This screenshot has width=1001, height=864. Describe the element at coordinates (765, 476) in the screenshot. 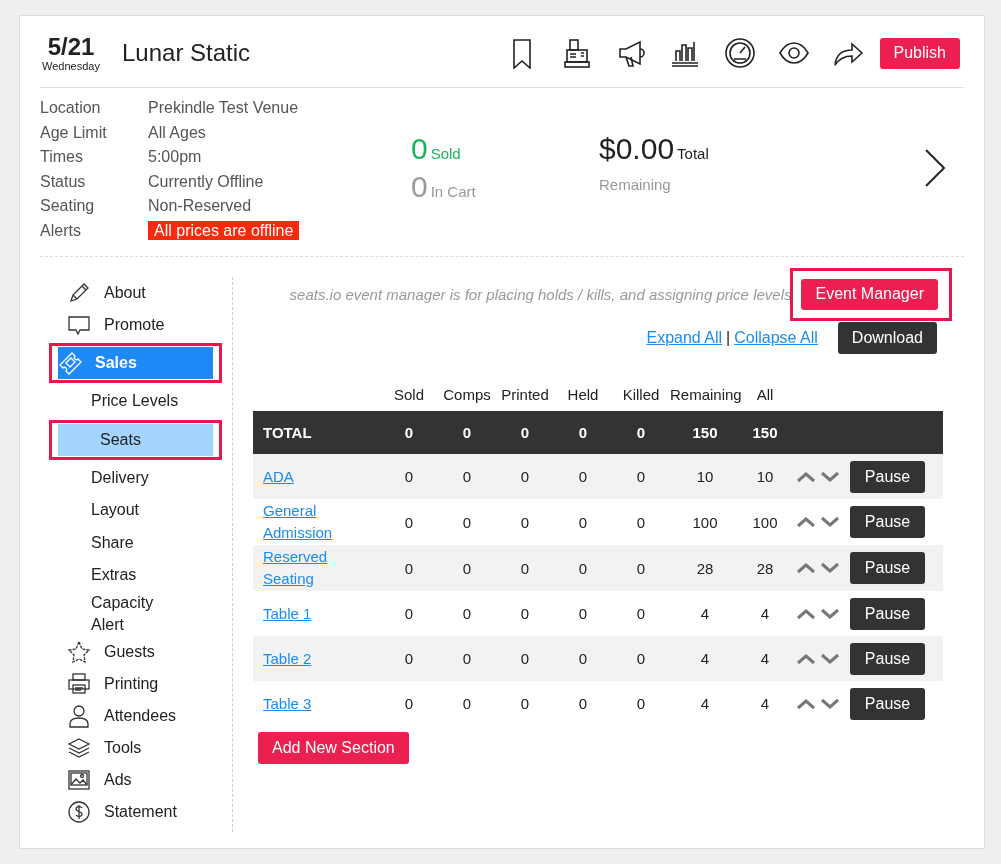

I see `table-cell-text: 10` at that location.